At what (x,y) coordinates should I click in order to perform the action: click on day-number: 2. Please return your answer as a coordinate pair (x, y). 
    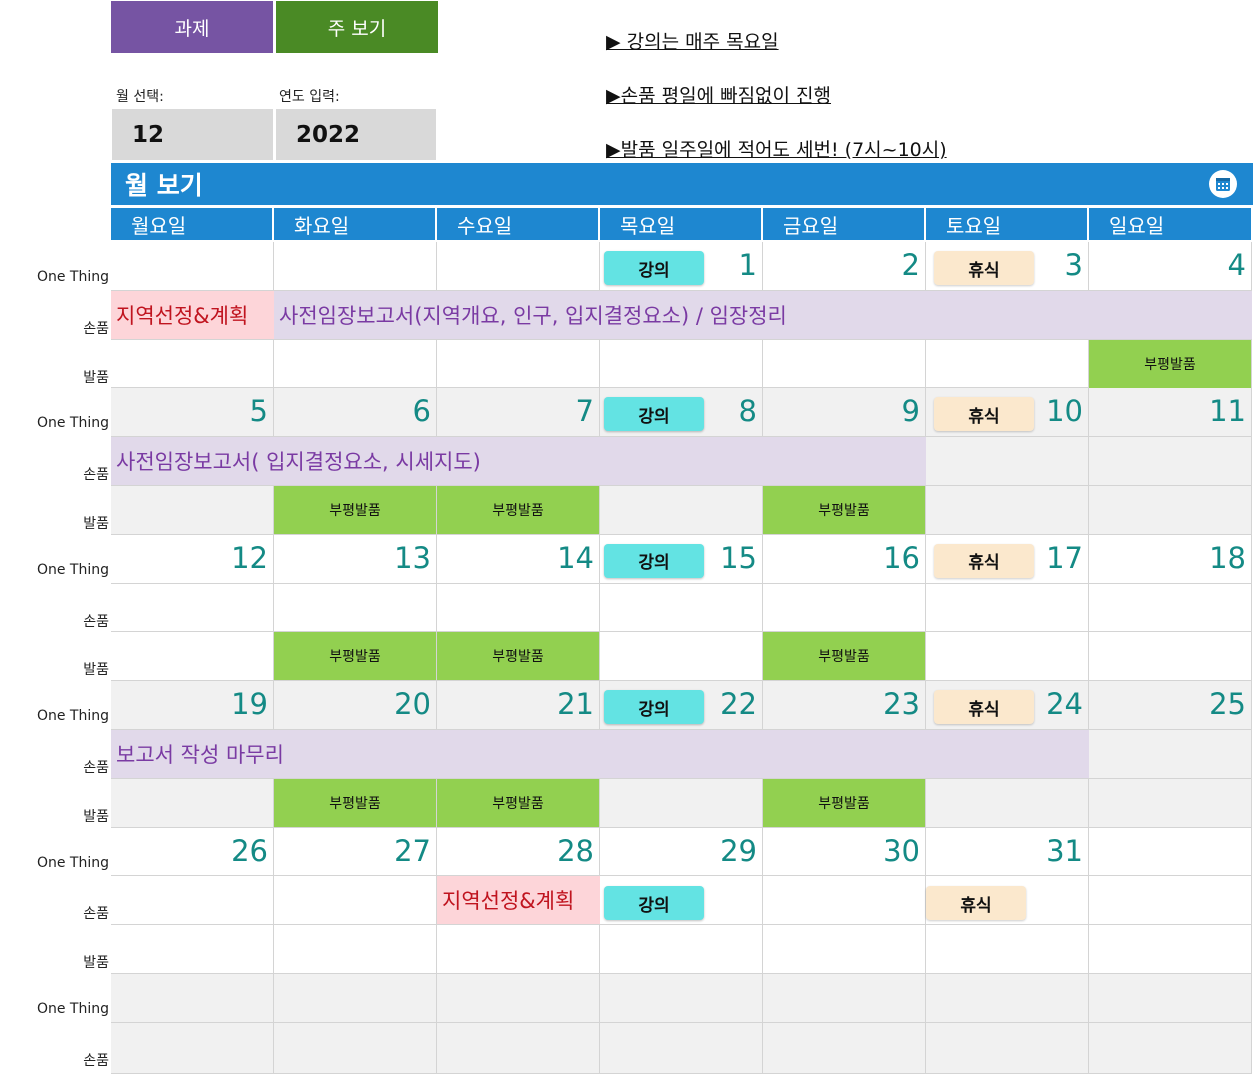
    Looking at the image, I should click on (841, 265).